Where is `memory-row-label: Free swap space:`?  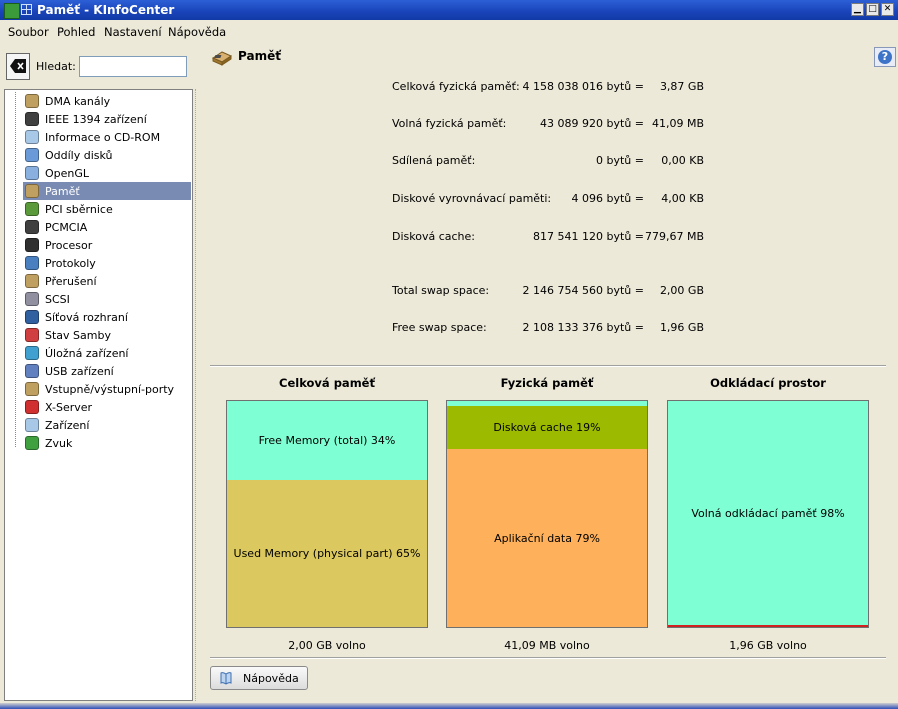
memory-row-label: Free swap space: is located at coordinates (439, 327).